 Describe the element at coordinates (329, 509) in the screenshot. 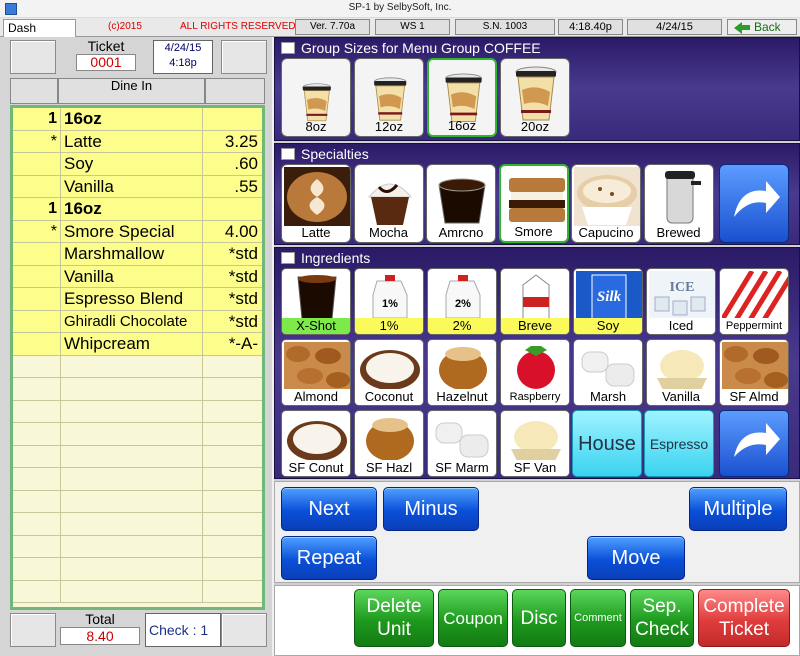

I see `next-button: Next` at that location.